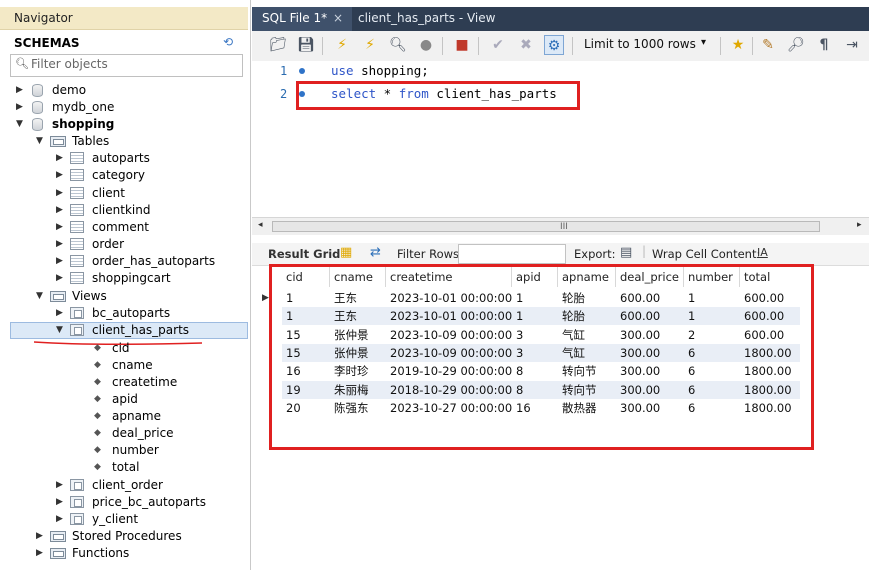 This screenshot has height=570, width=869. Describe the element at coordinates (124, 399) in the screenshot. I see `column-item: ◆ apid` at that location.